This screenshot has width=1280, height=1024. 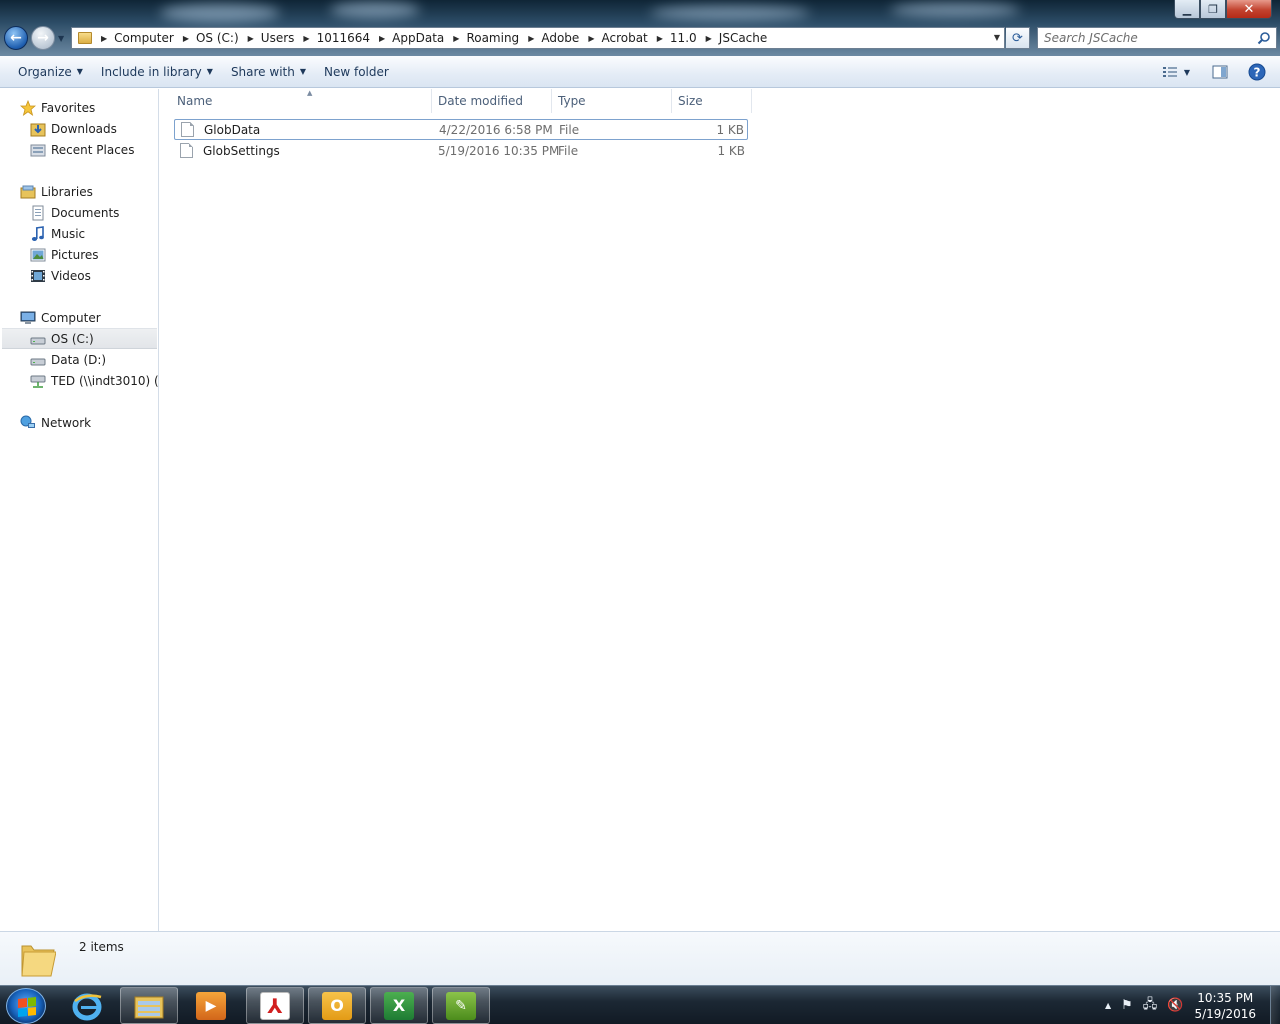 What do you see at coordinates (690, 101) in the screenshot?
I see `column-header-size-label: Size` at bounding box center [690, 101].